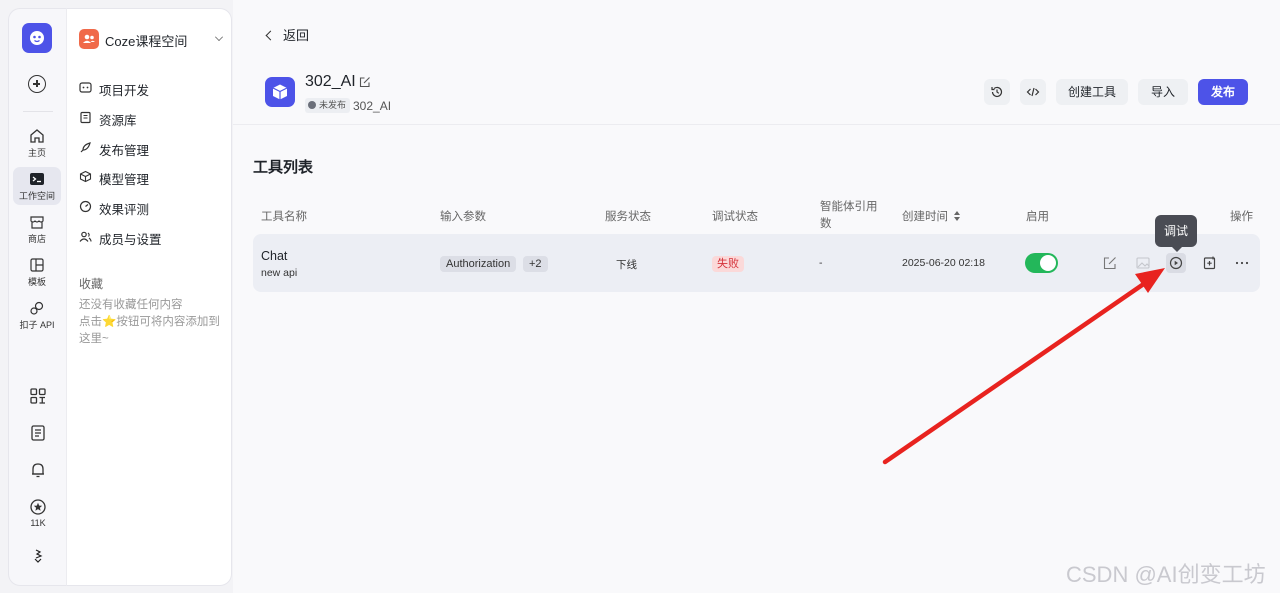  What do you see at coordinates (943, 263) in the screenshot?
I see `created-at: 2025-06-20 02:18` at bounding box center [943, 263].